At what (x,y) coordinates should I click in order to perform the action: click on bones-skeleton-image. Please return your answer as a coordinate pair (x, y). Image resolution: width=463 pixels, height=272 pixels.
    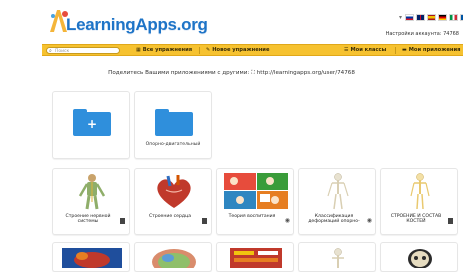
    Looking at the image, I should click on (420, 191).